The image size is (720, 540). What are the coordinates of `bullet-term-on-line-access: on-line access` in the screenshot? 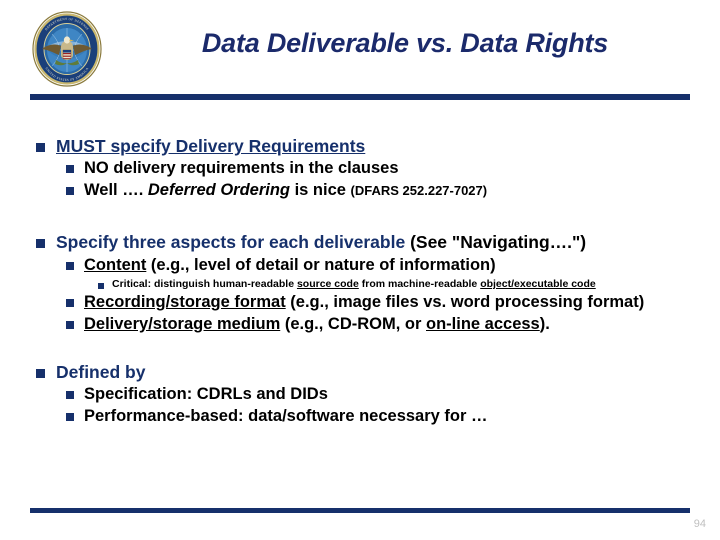 It's located at (483, 323).